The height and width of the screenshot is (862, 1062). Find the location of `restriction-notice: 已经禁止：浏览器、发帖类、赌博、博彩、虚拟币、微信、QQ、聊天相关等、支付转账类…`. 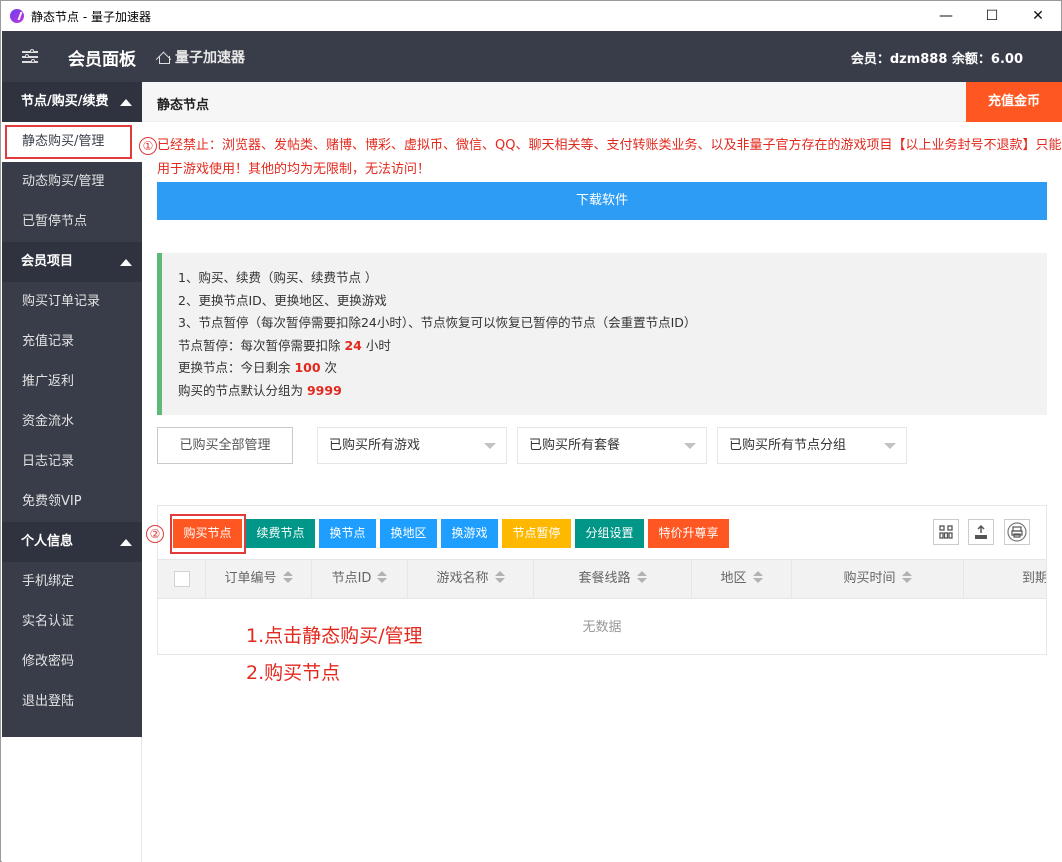

restriction-notice: 已经禁止：浏览器、发帖类、赌博、博彩、虚拟币、微信、QQ、聊天相关等、支付转账类… is located at coordinates (609, 157).